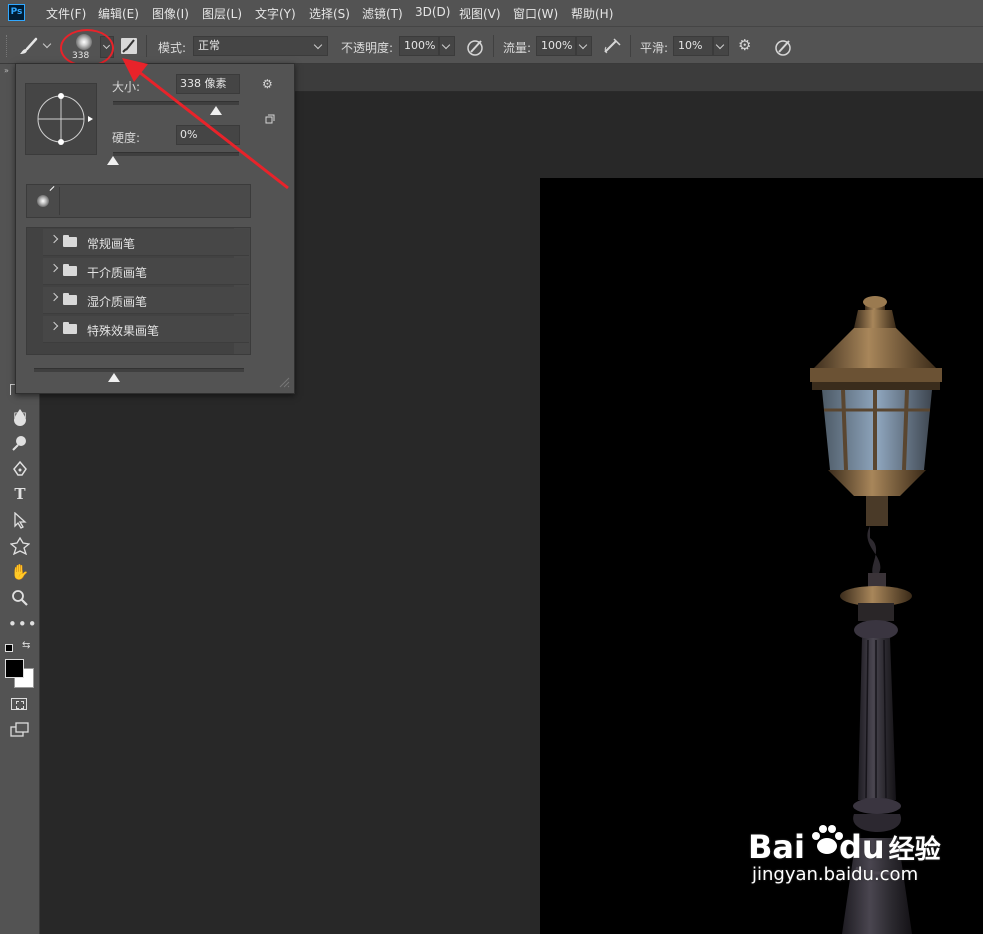  I want to click on pen-tool-icon, so click(20, 469).